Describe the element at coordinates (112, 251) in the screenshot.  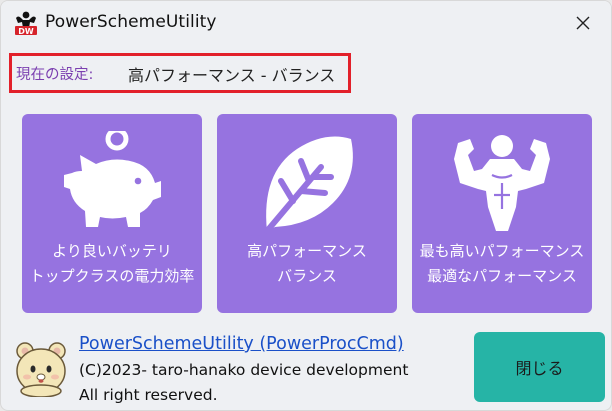
I see `power-saver-line1: より良いバッテリ` at that location.